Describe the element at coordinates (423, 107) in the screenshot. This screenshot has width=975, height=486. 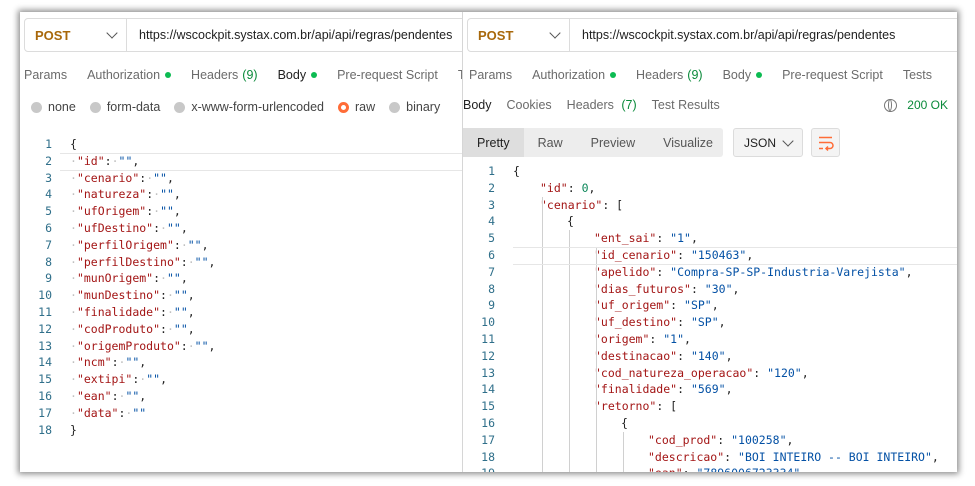
I see `radio-label: binary` at that location.